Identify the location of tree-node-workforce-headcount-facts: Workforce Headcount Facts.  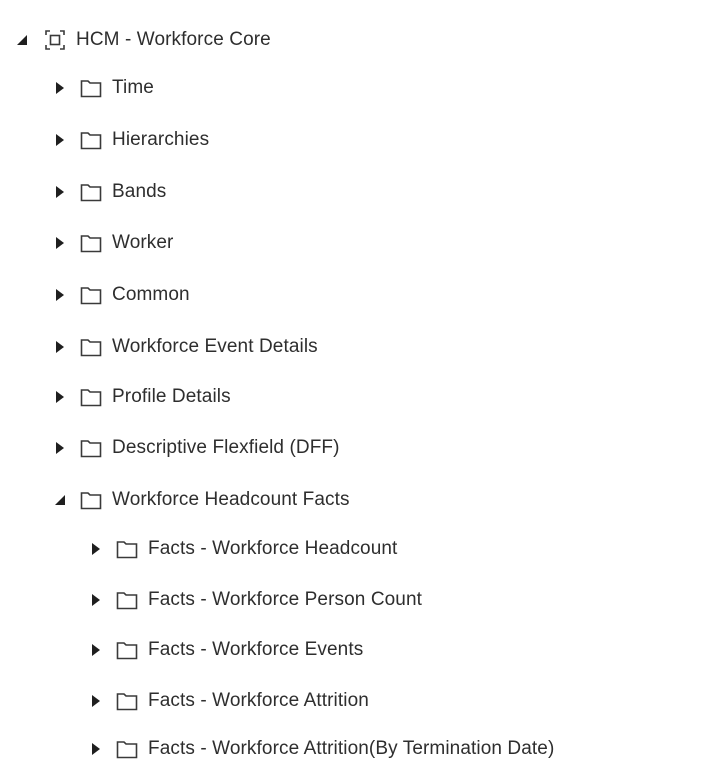
(202, 500).